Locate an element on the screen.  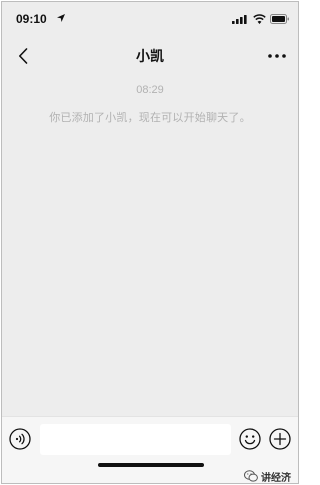
home-indicator is located at coordinates (151, 465).